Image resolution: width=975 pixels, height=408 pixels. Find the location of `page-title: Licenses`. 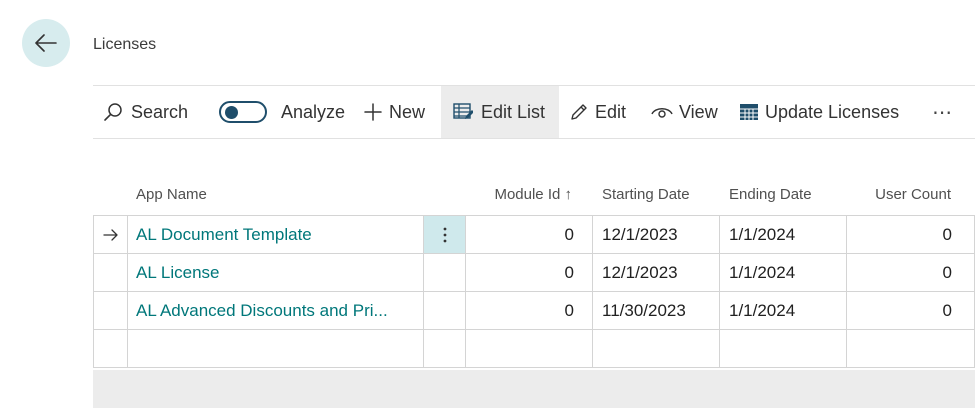

page-title: Licenses is located at coordinates (125, 44).